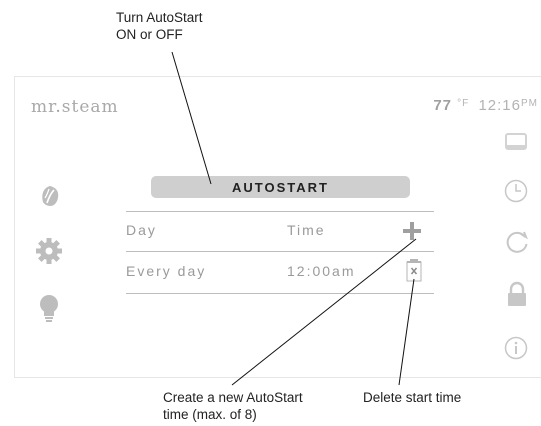 The height and width of the screenshot is (426, 541). Describe the element at coordinates (149, 34) in the screenshot. I see `callout-autostart-line2: ON or OFF` at that location.